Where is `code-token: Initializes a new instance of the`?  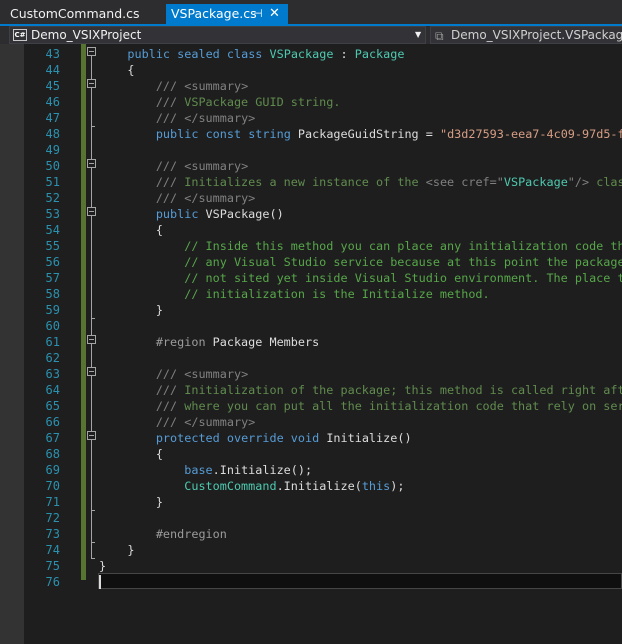
code-token: Initializes a new instance of the is located at coordinates (301, 182).